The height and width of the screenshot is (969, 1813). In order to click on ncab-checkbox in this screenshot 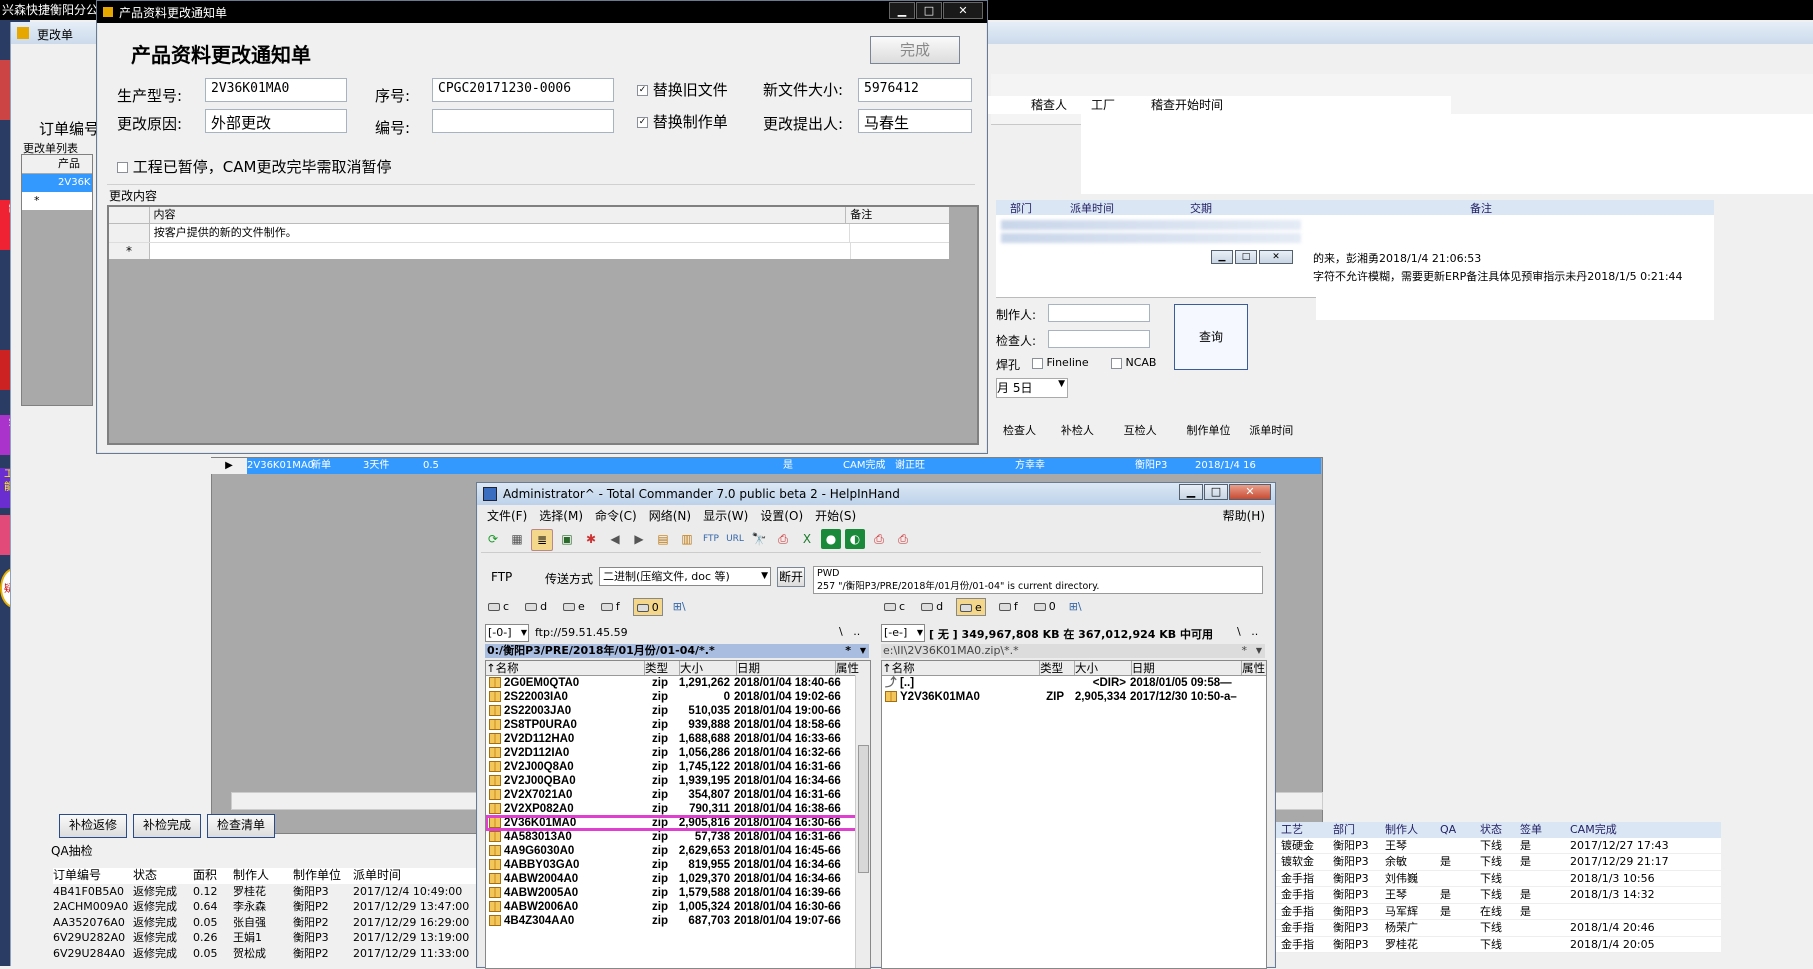, I will do `click(1116, 363)`.